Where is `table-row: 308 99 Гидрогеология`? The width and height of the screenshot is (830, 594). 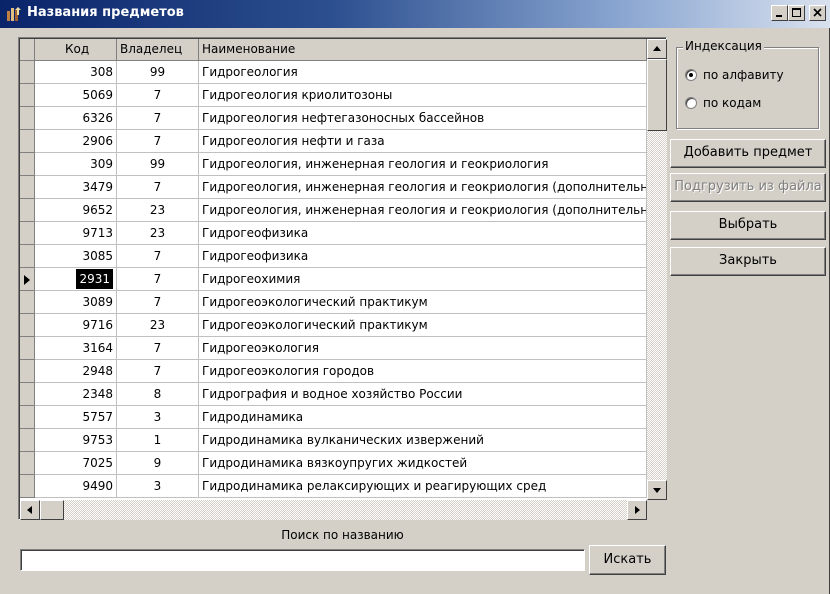
table-row: 308 99 Гидрогеология is located at coordinates (333, 72).